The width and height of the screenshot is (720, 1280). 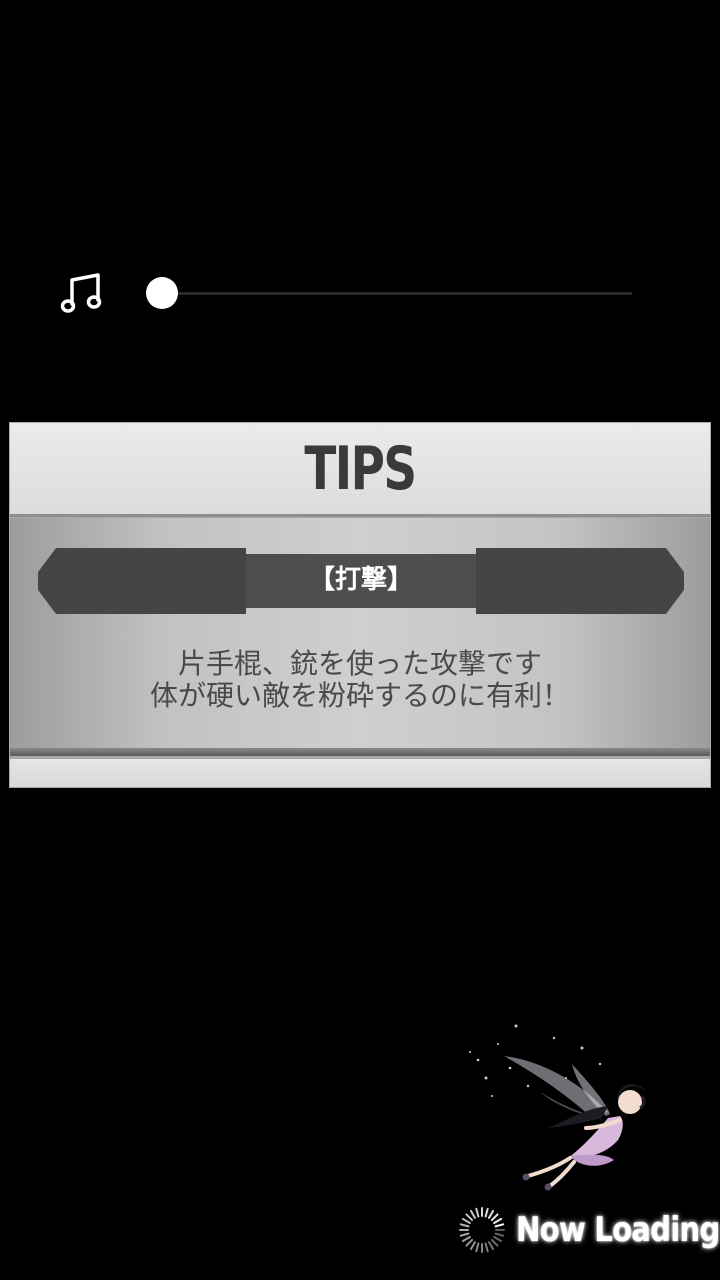 I want to click on loading-indicator: Now Loading, so click(x=589, y=1230).